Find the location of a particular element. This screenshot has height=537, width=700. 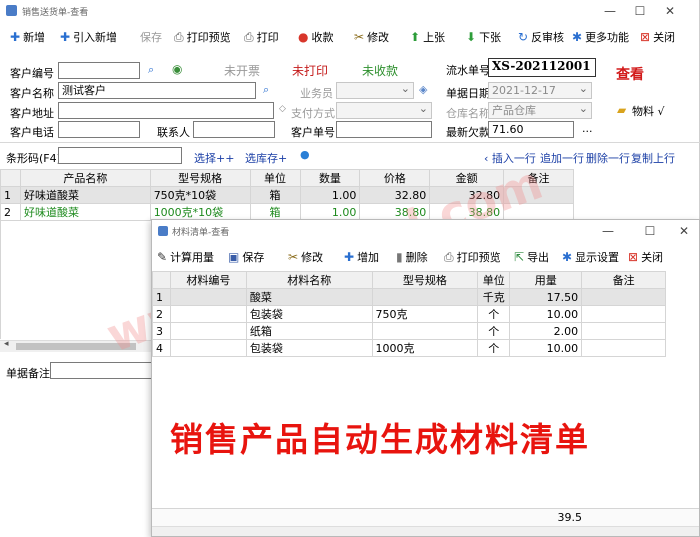

display-settings-button: ✱ 显示设置 is located at coordinates (590, 257).